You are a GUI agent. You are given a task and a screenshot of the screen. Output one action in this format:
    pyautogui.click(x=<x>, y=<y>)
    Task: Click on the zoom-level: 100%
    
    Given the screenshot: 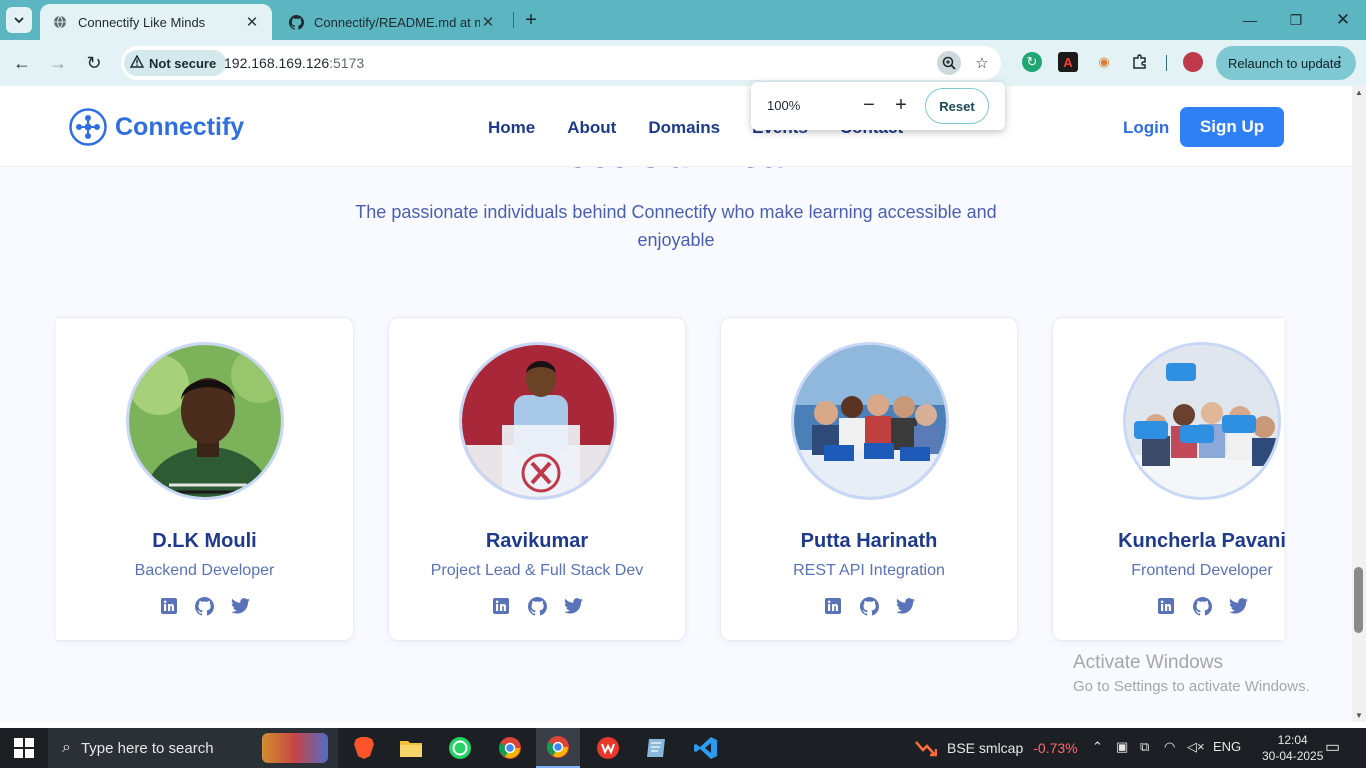 What is the action you would take?
    pyautogui.click(x=784, y=105)
    